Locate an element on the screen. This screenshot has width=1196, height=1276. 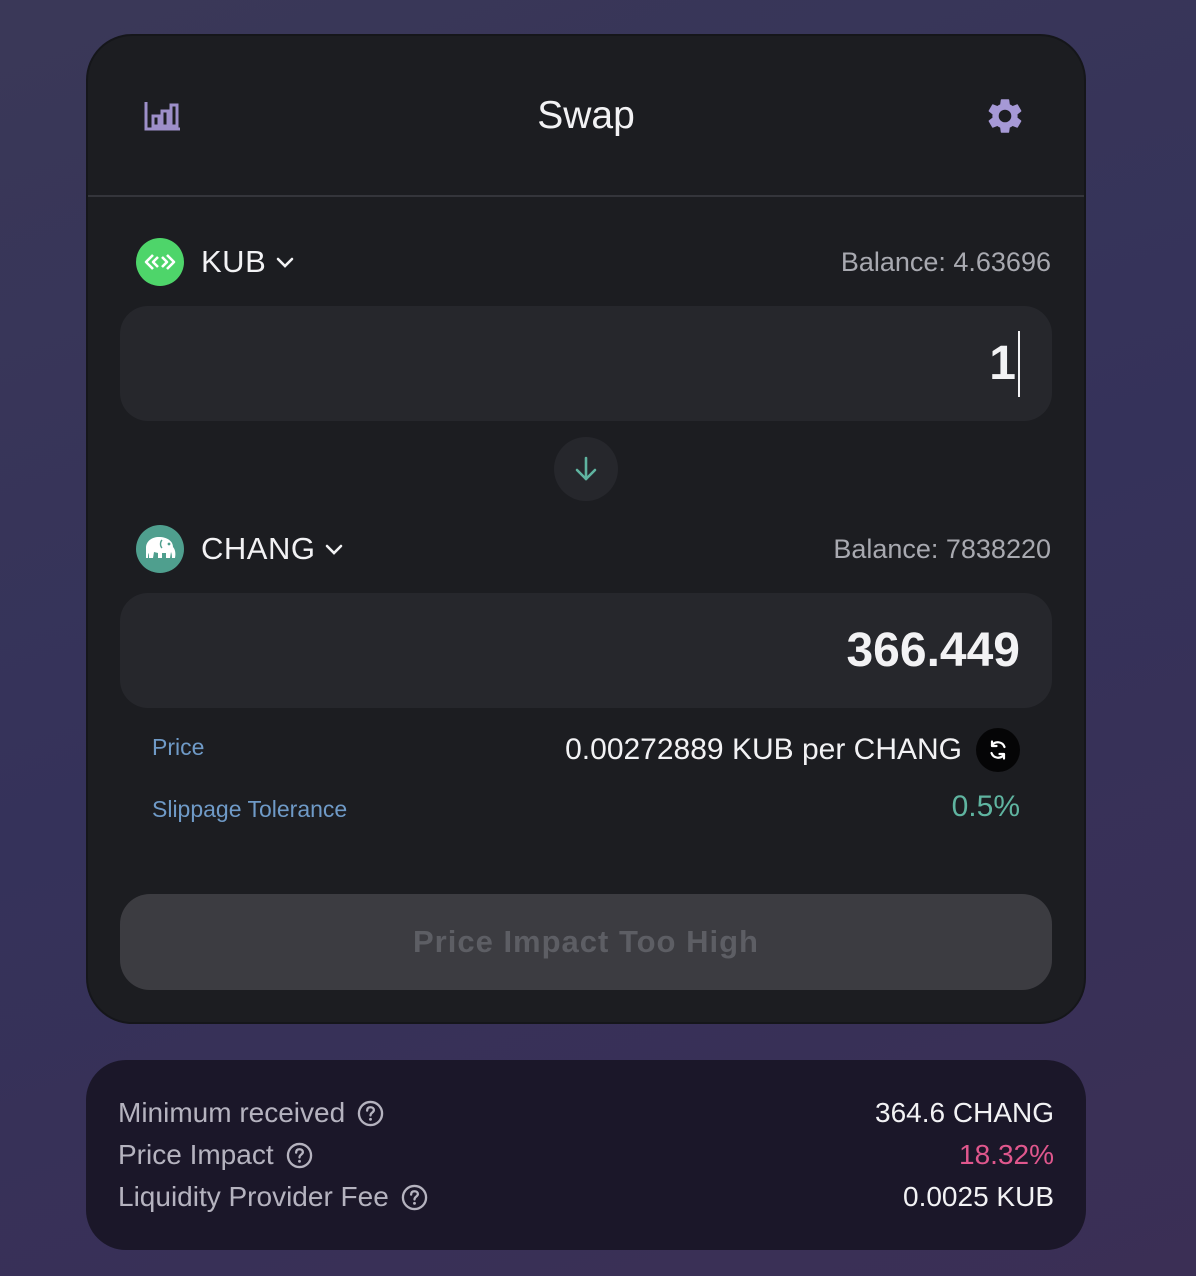
detail-row-lp-fee: Liquidity Provider Fee 0.0025 KUB is located at coordinates (586, 1197).